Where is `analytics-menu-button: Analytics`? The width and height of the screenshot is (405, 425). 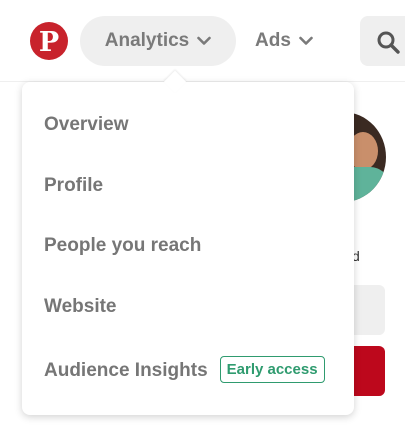
analytics-menu-button: Analytics is located at coordinates (158, 41).